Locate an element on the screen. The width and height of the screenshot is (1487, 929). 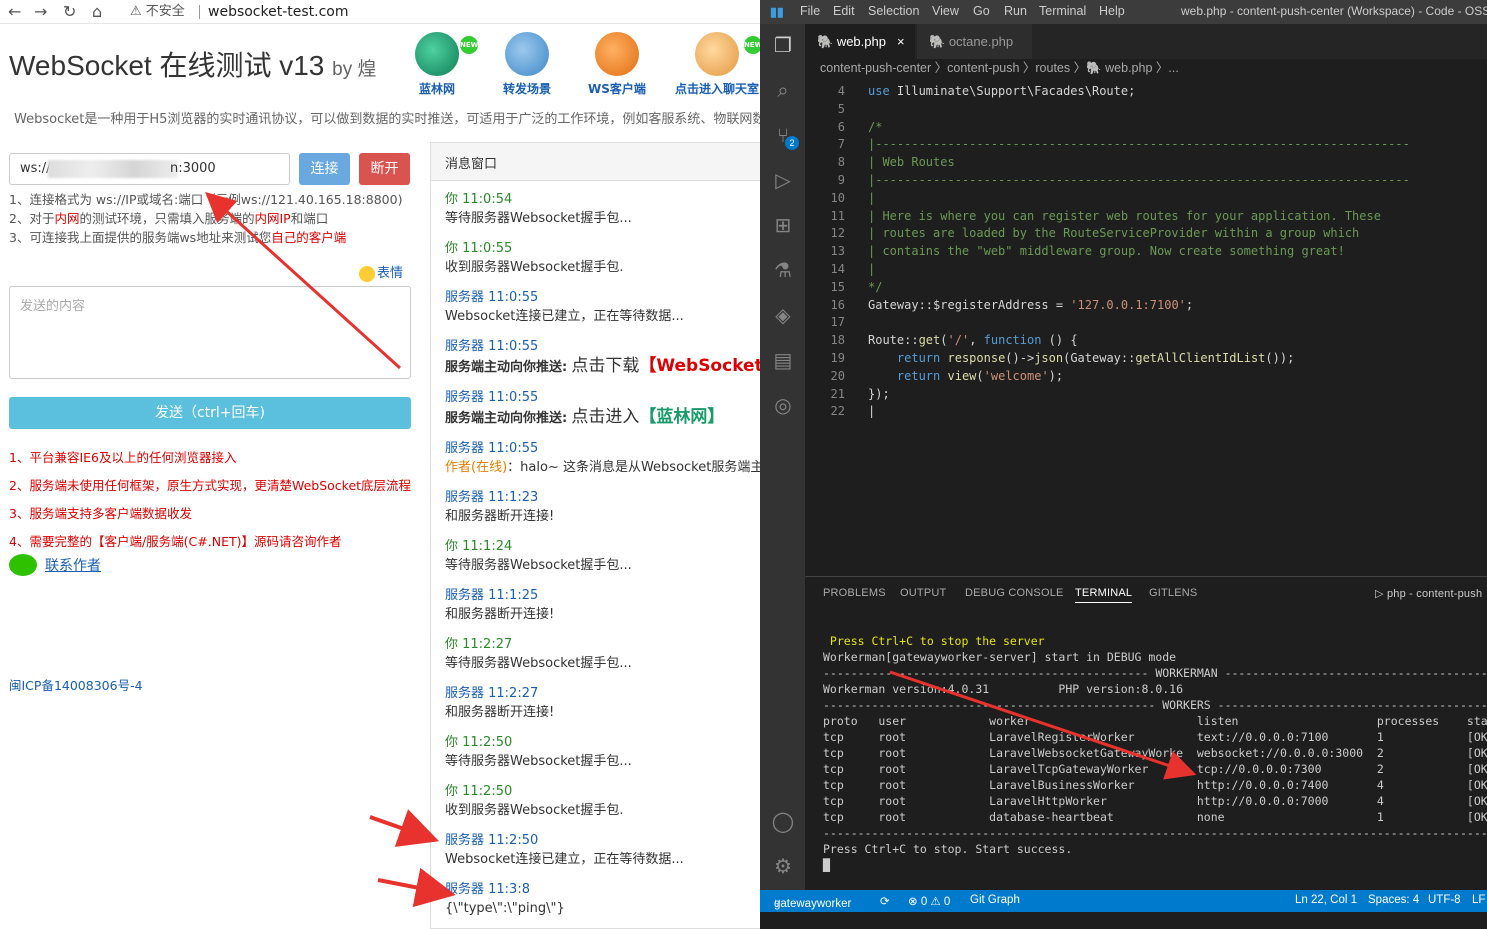
line-number: 12 is located at coordinates (837, 233).